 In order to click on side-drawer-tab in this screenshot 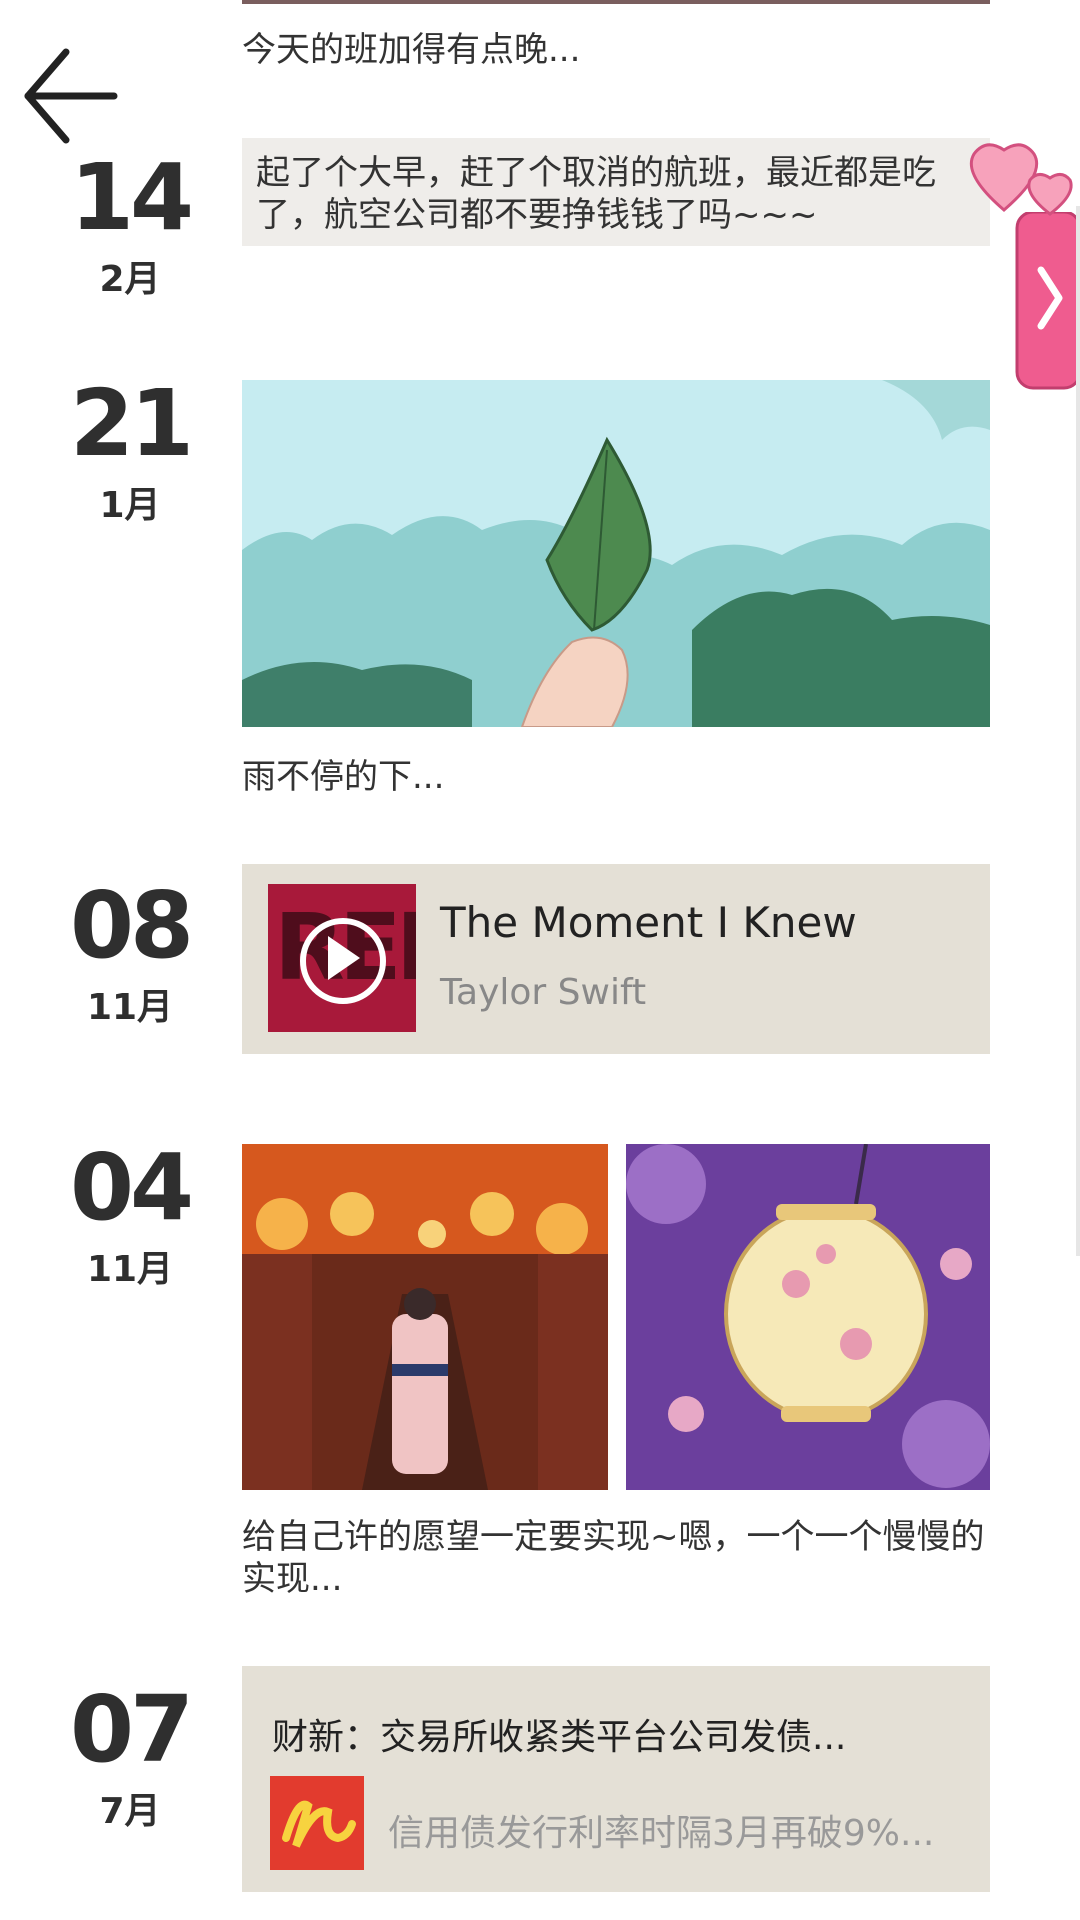, I will do `click(1047, 301)`.